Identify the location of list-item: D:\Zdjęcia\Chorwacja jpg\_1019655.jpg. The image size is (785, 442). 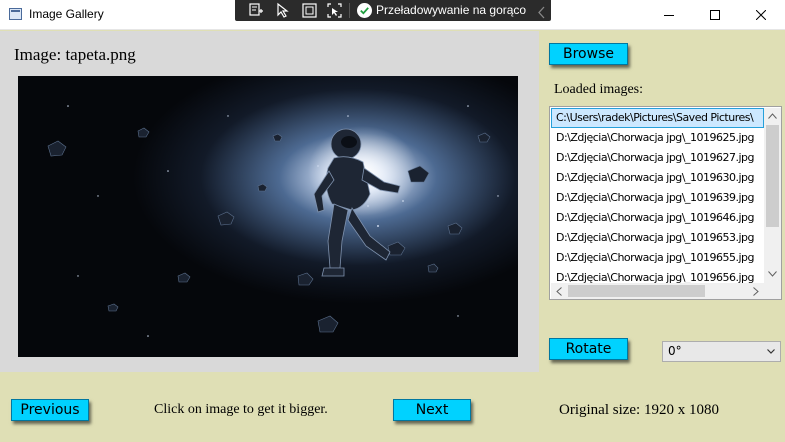
(657, 258).